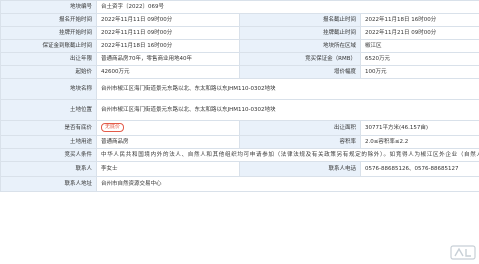  Describe the element at coordinates (168, 33) in the screenshot. I see `listing-start-value: 2022年11月11日 09时00分` at that location.